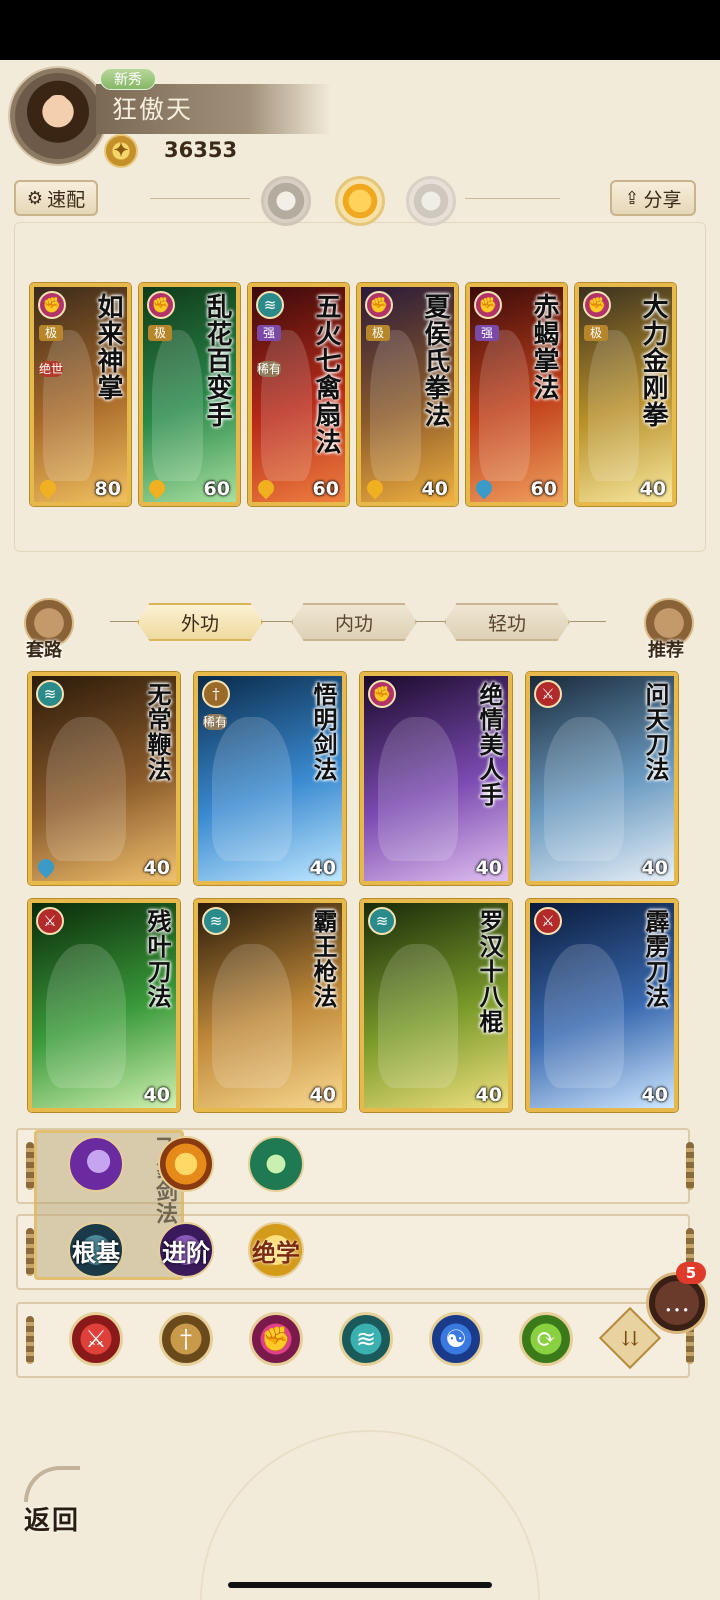 This screenshot has width=720, height=1600. What do you see at coordinates (360, 30) in the screenshot?
I see `status-bar` at bounding box center [360, 30].